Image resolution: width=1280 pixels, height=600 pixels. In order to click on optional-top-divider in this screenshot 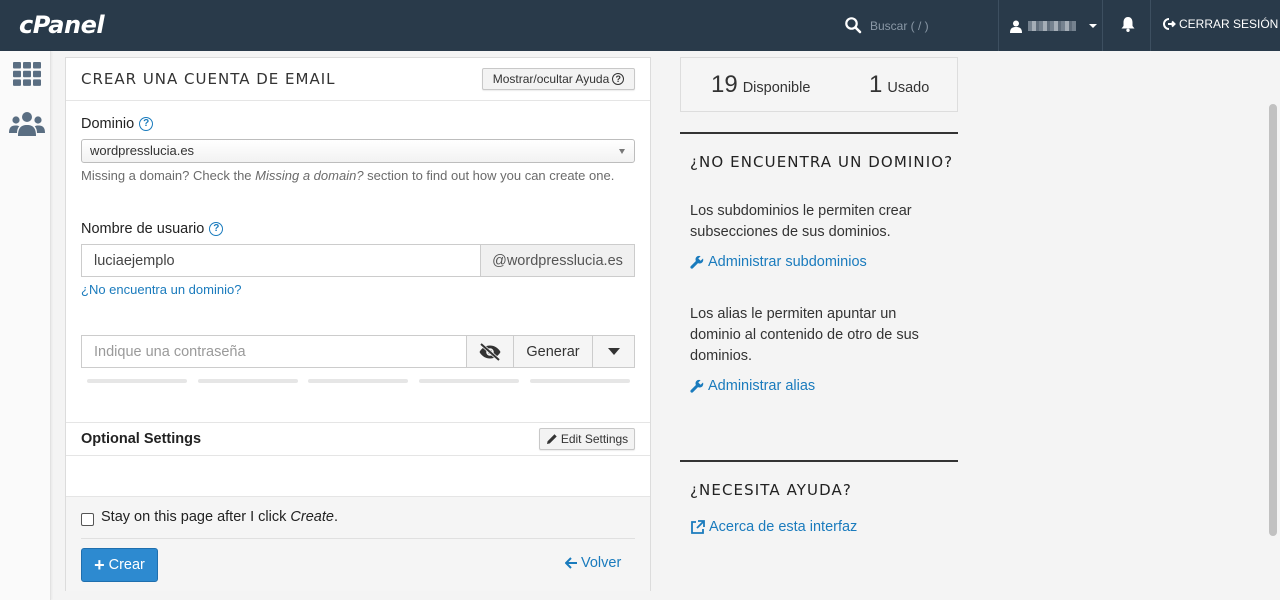, I will do `click(358, 422)`.